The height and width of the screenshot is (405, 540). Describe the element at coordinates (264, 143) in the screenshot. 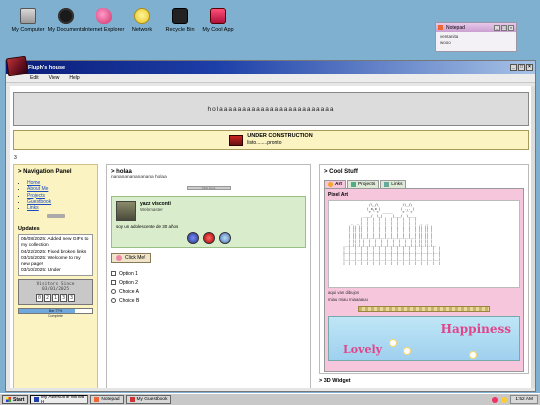

I see `under-construction-subtitle: listo........pronto` at that location.